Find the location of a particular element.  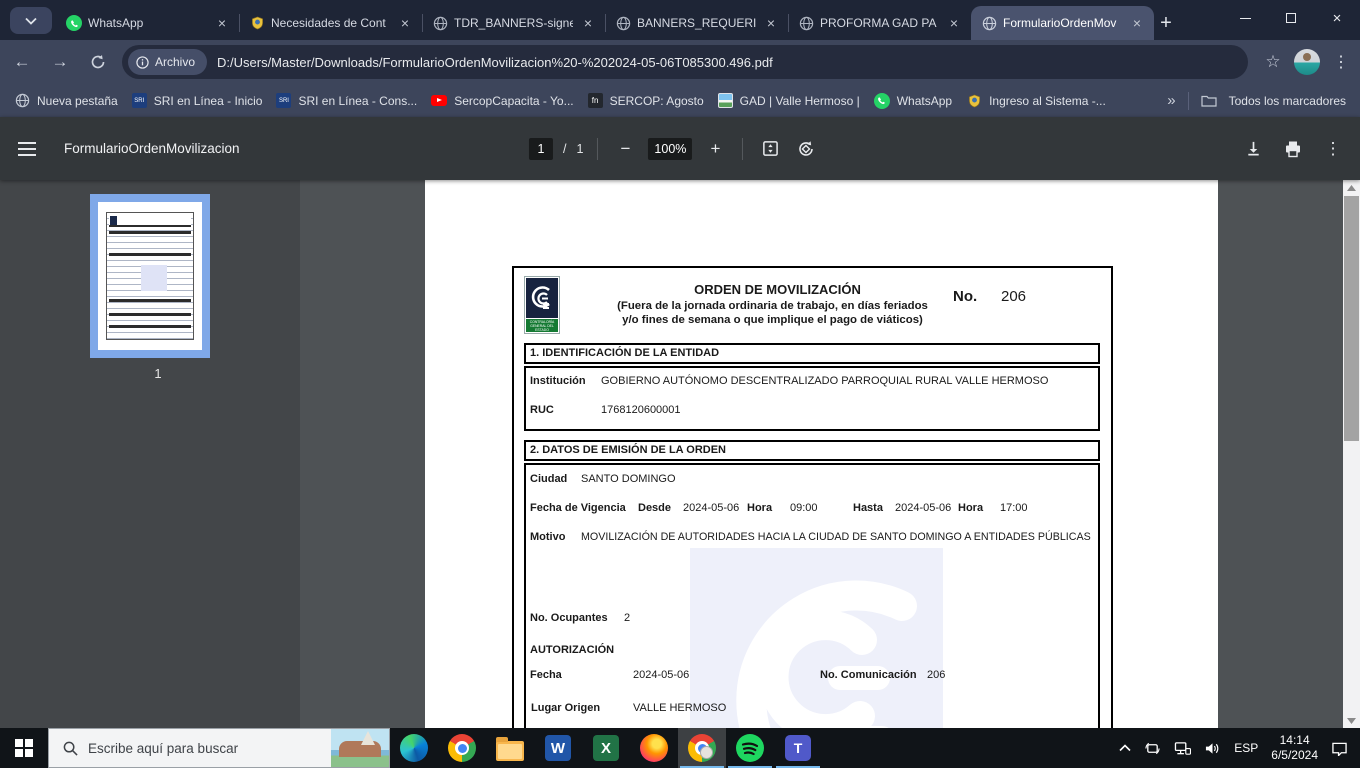

download-icon is located at coordinates (1253, 148).